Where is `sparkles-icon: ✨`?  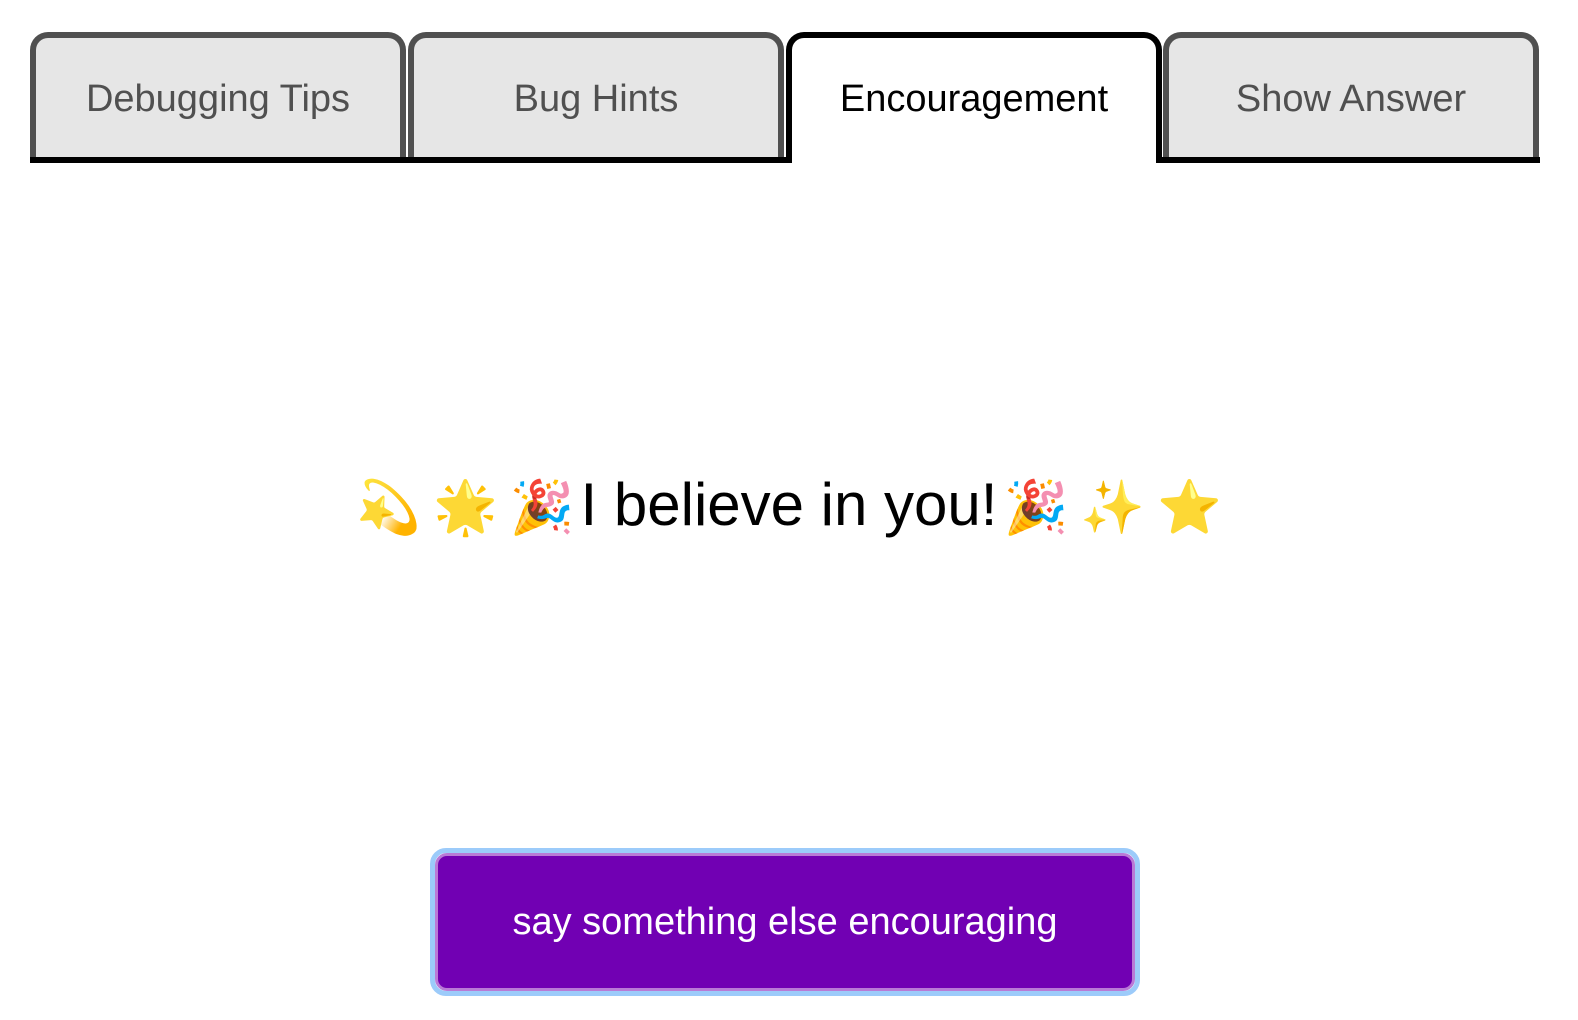
sparkles-icon: ✨ is located at coordinates (1112, 508).